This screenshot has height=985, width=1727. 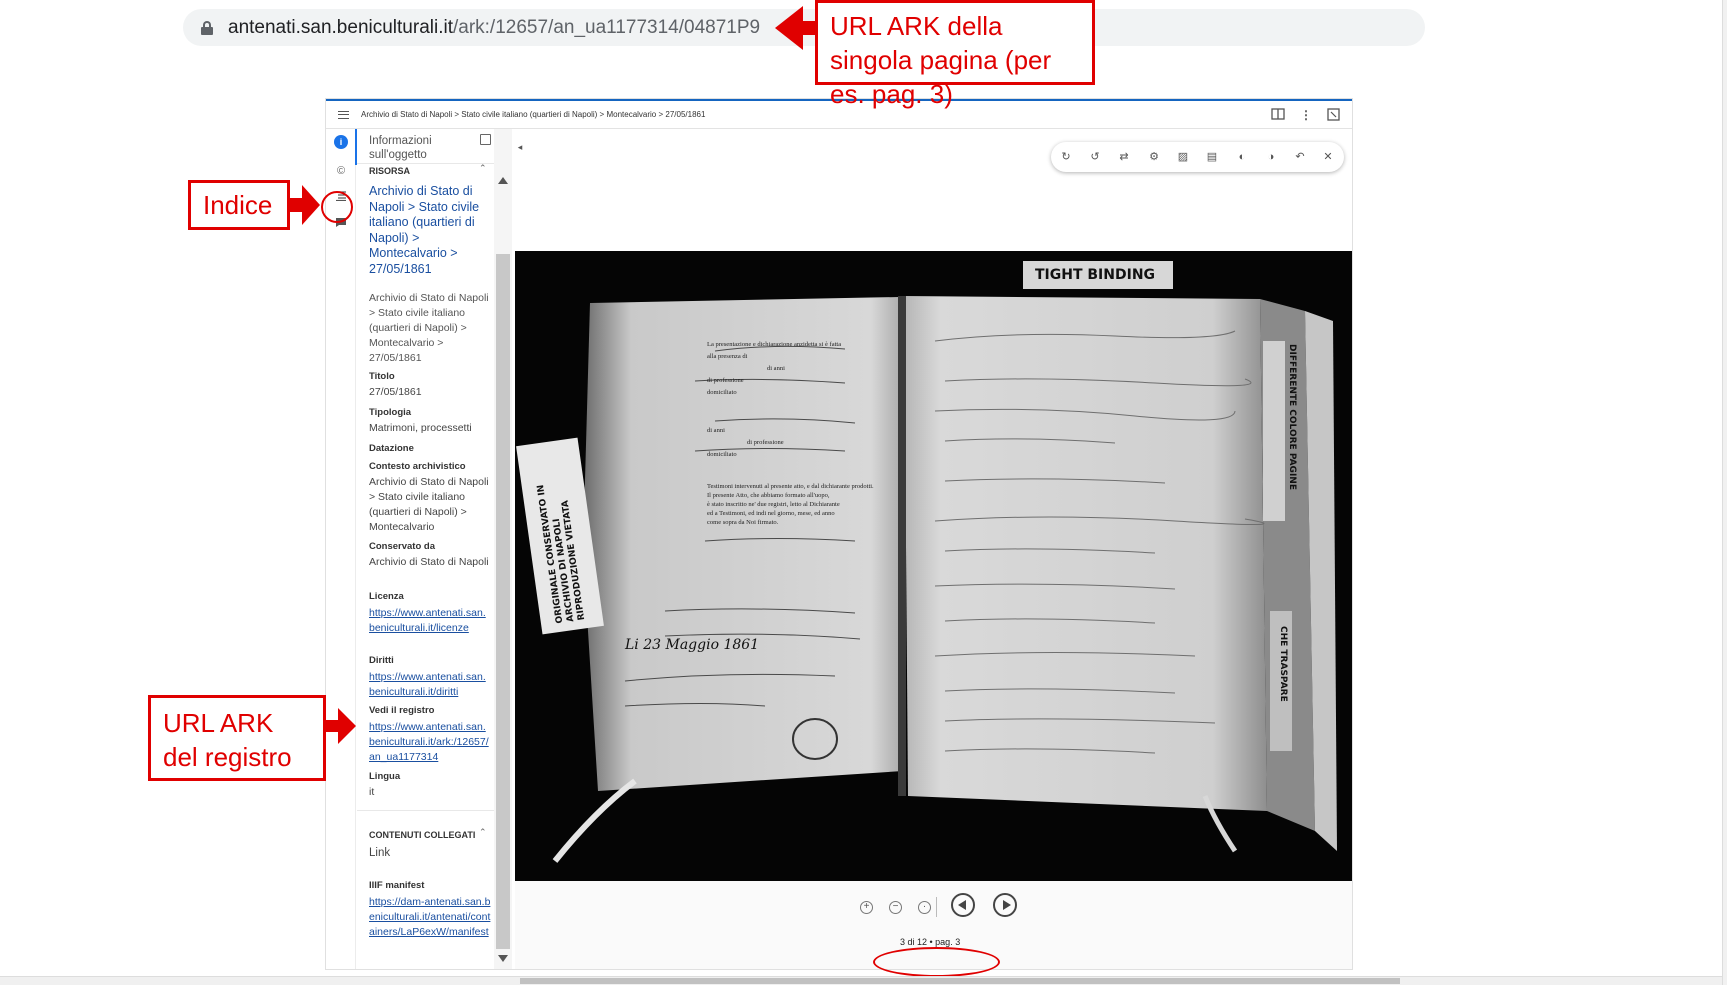 I want to click on index-arrow-head, so click(x=311, y=205).